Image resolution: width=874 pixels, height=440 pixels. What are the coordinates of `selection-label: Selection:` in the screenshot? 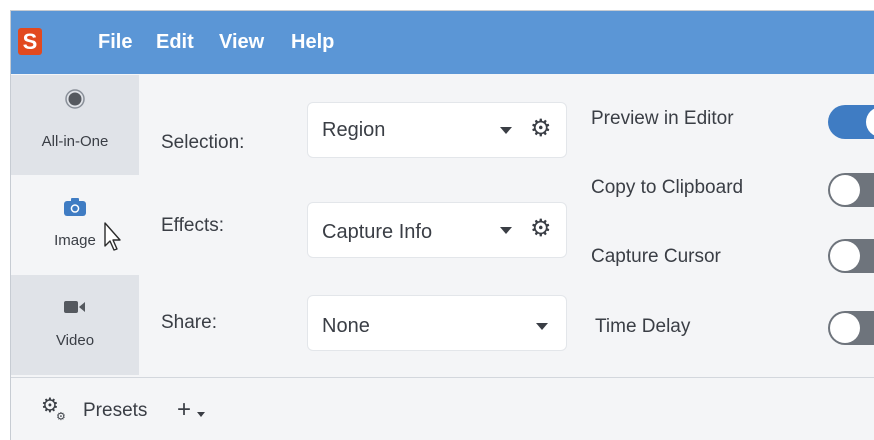 It's located at (203, 142).